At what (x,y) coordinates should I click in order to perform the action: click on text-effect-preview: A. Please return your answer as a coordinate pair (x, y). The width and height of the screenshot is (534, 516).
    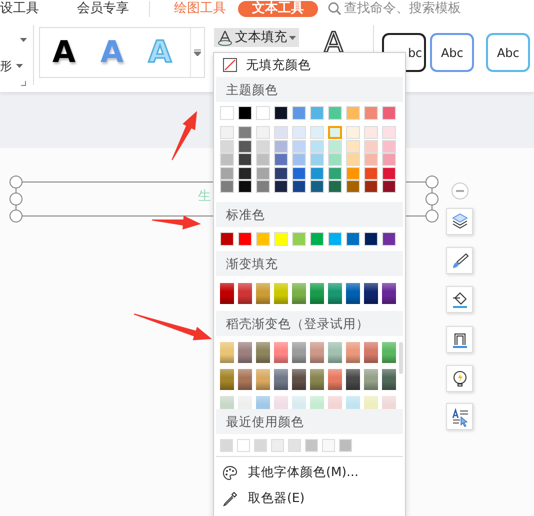
    Looking at the image, I should click on (64, 53).